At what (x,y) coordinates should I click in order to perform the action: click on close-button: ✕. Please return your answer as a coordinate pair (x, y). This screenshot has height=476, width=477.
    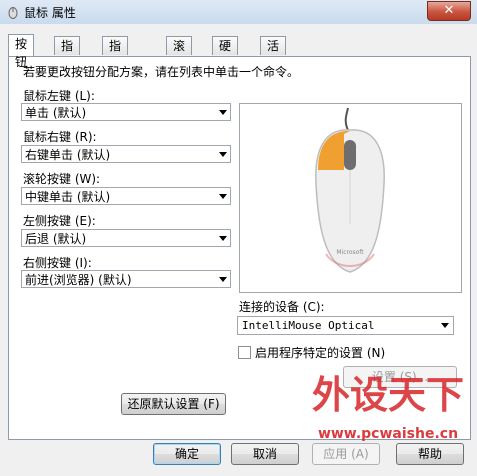
    Looking at the image, I should click on (449, 11).